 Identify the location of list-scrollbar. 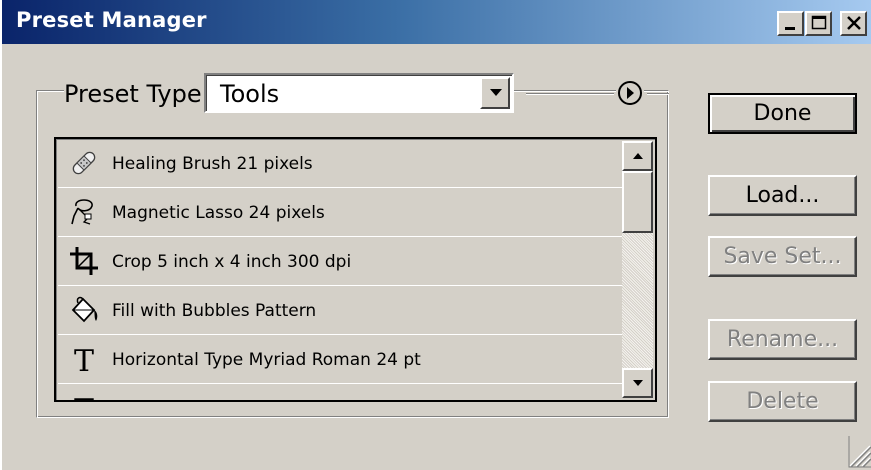
(637, 269).